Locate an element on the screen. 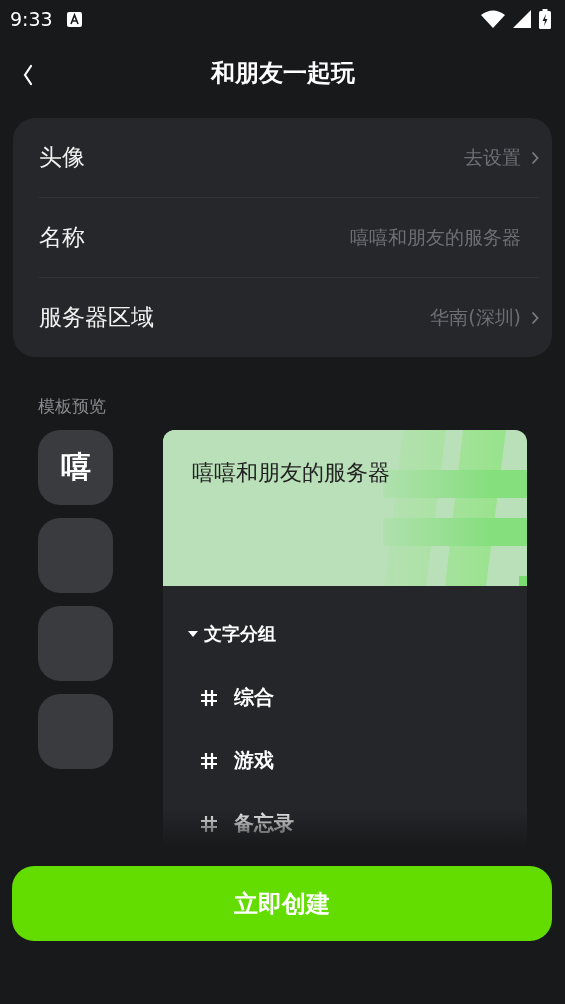  status-time: 9:33 is located at coordinates (31, 19).